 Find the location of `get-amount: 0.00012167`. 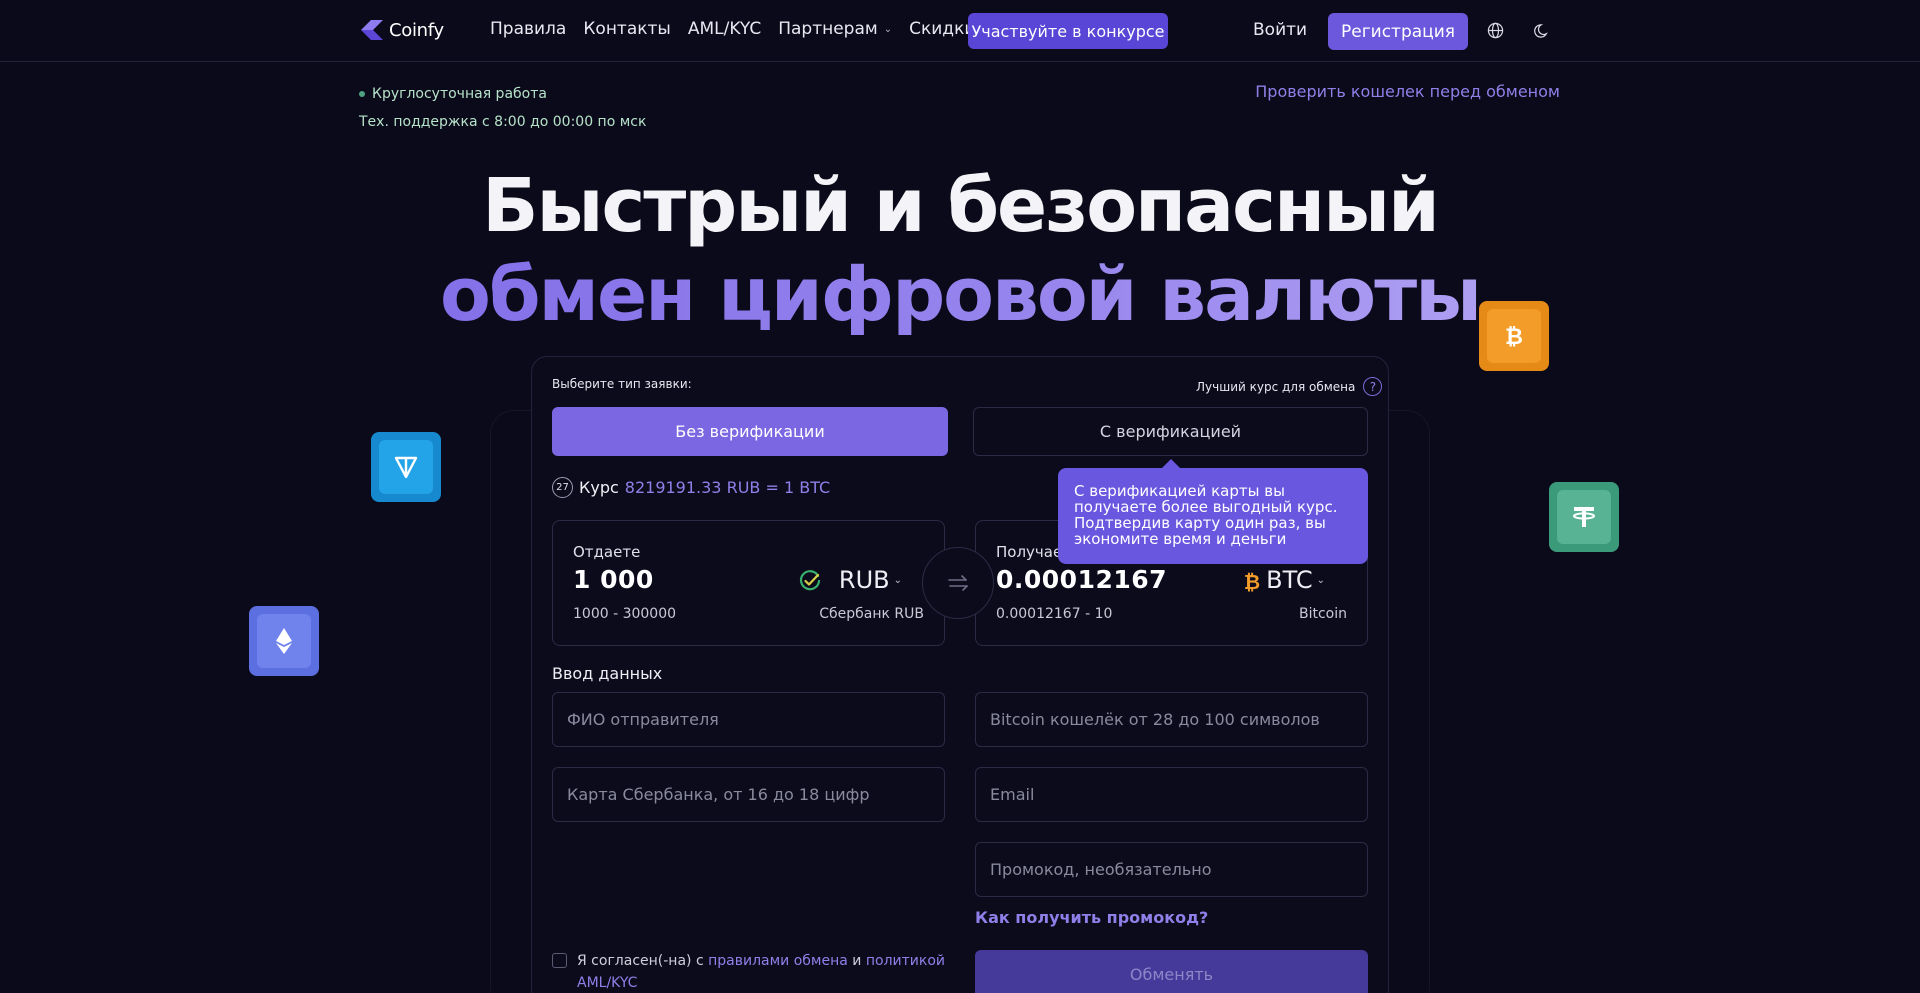

get-amount: 0.00012167 is located at coordinates (1081, 579).